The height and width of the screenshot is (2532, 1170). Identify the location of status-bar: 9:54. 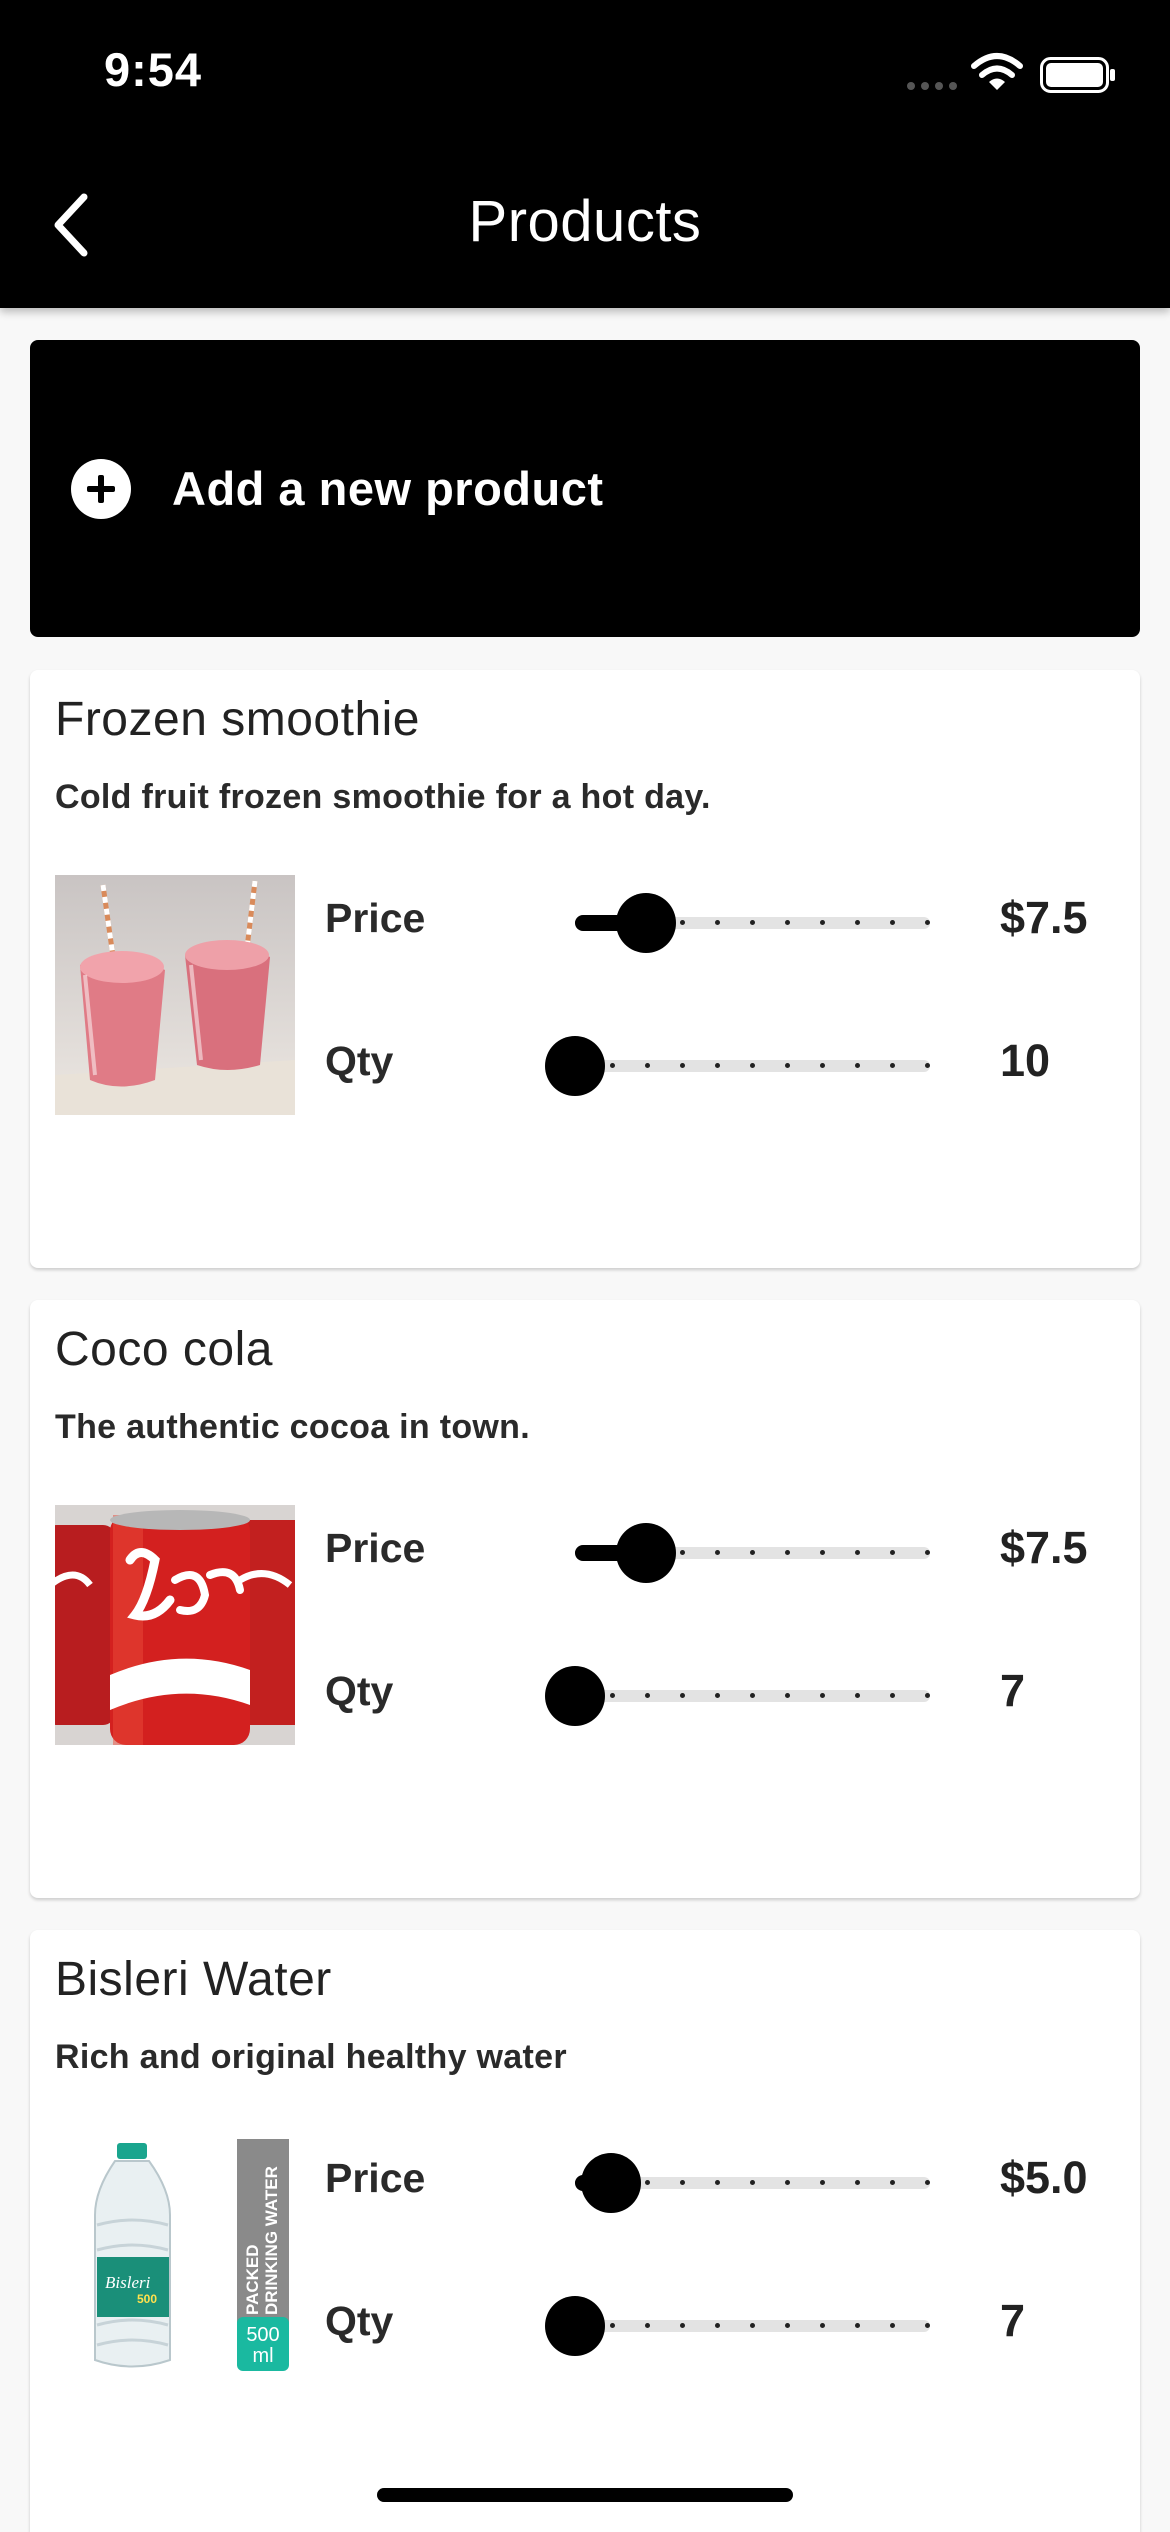
(585, 75).